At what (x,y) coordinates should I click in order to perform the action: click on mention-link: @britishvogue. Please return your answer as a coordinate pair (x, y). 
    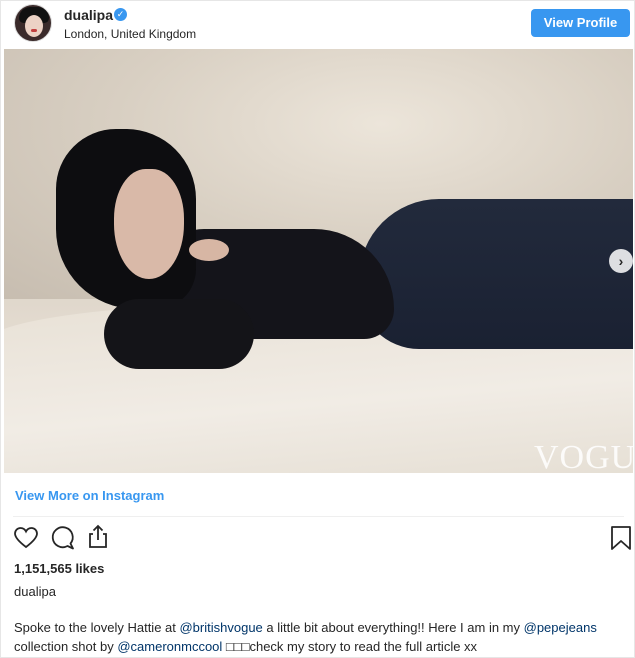
    Looking at the image, I should click on (220, 627).